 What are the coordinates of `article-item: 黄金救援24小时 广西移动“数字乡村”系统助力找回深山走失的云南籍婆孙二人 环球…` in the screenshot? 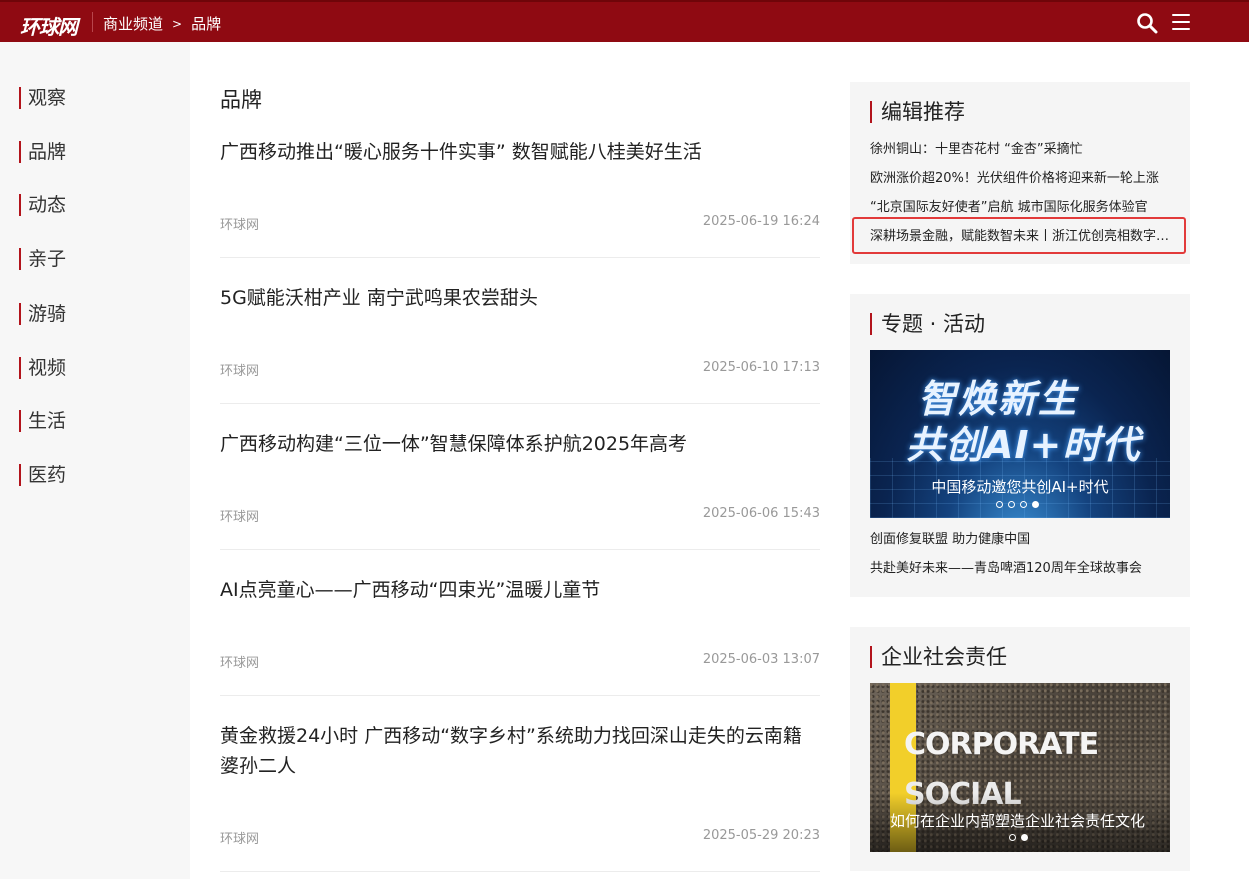 It's located at (520, 796).